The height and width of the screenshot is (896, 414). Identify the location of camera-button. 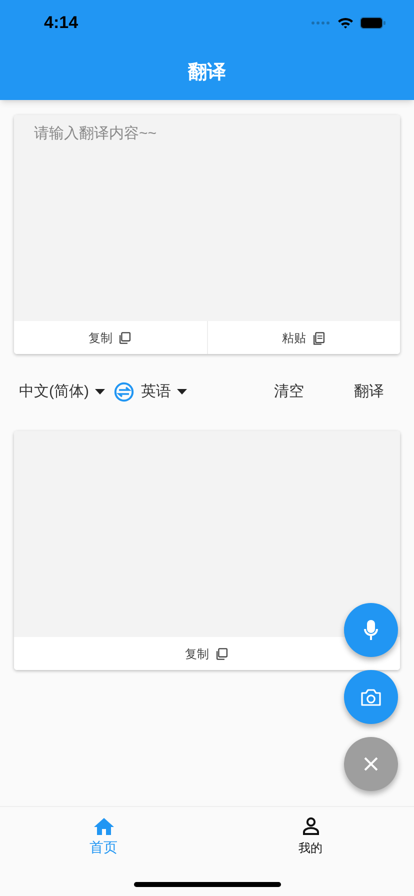
(371, 697).